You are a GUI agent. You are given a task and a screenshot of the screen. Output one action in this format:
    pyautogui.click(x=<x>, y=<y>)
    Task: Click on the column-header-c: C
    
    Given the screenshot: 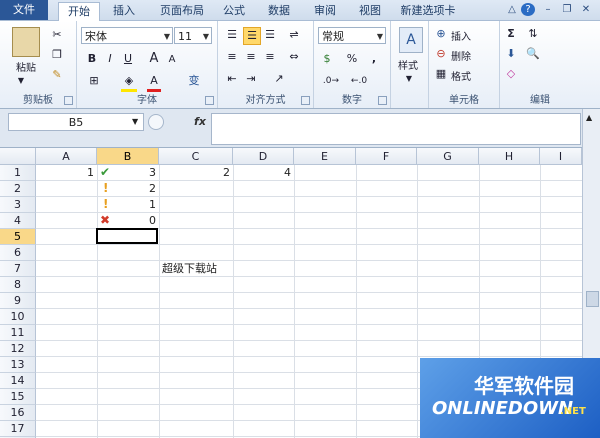 What is the action you would take?
    pyautogui.click(x=196, y=156)
    